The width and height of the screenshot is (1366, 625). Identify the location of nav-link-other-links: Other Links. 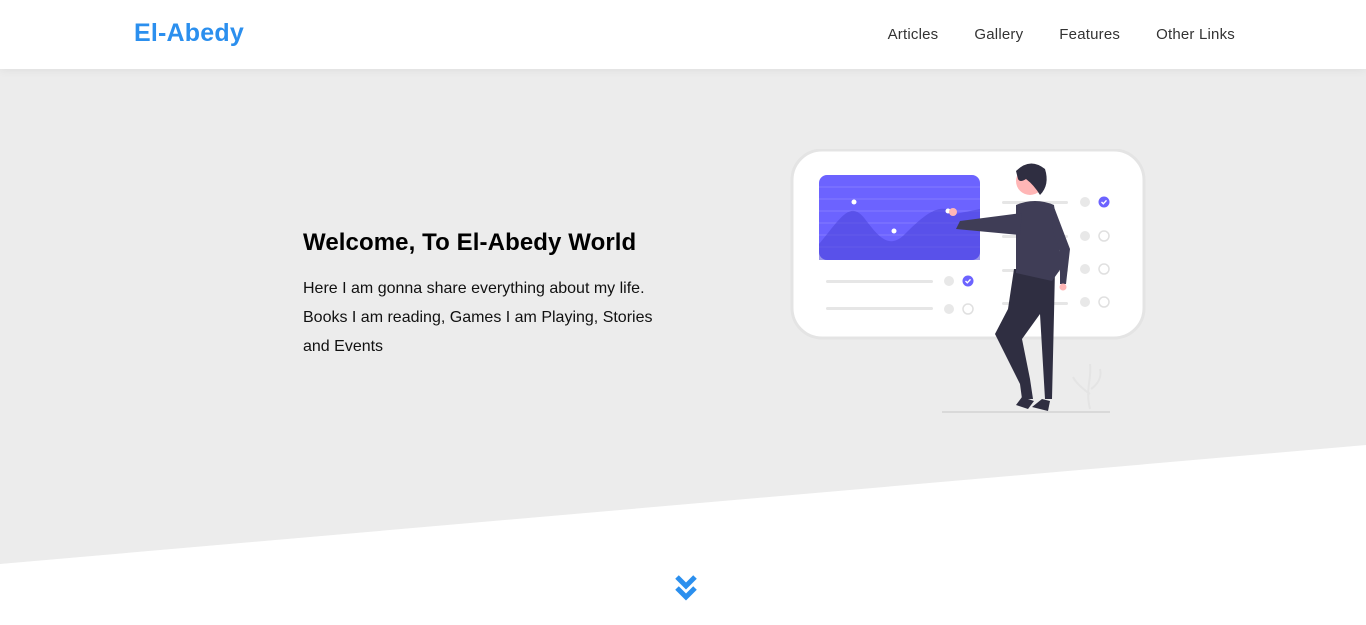
(1195, 34).